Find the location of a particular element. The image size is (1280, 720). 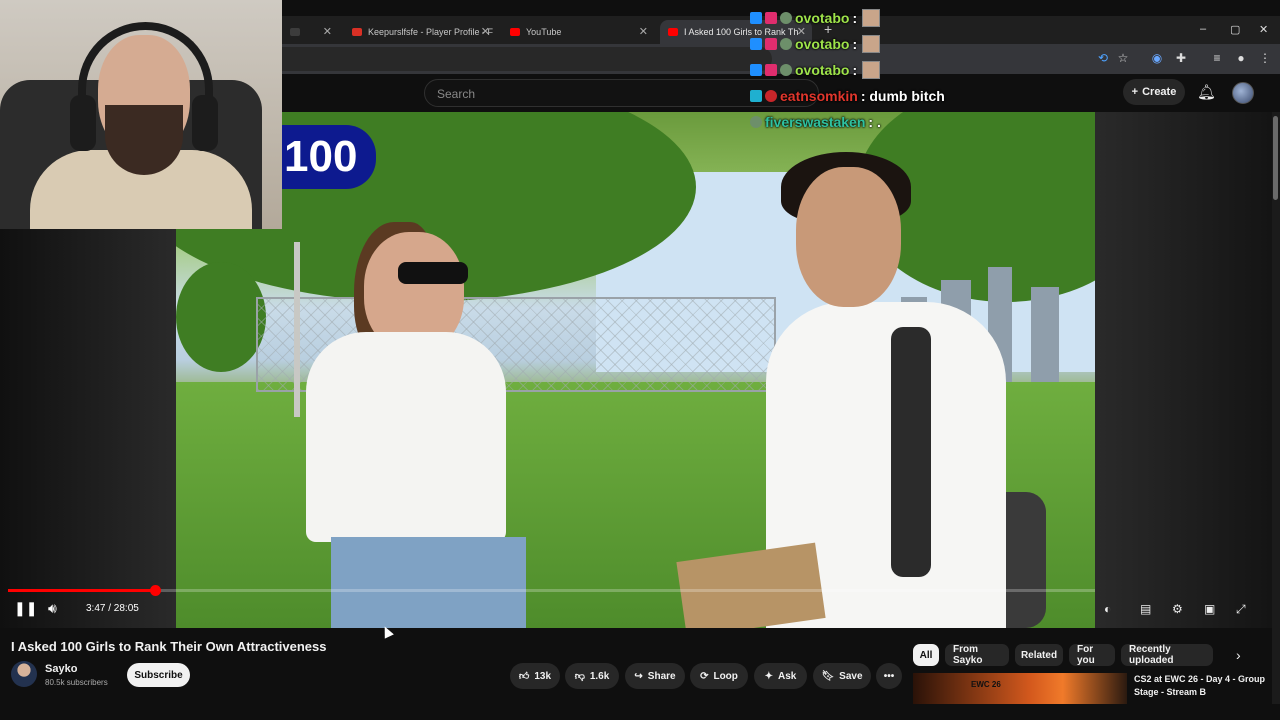

browser-tab: YouTube ✕ is located at coordinates (578, 32).